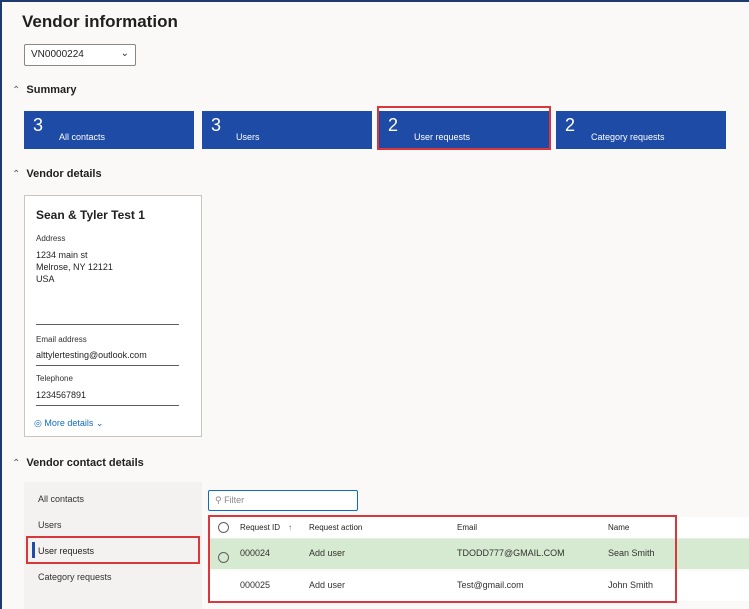  Describe the element at coordinates (85, 463) in the screenshot. I see `contact-details-header-label: Vendor contact details` at that location.